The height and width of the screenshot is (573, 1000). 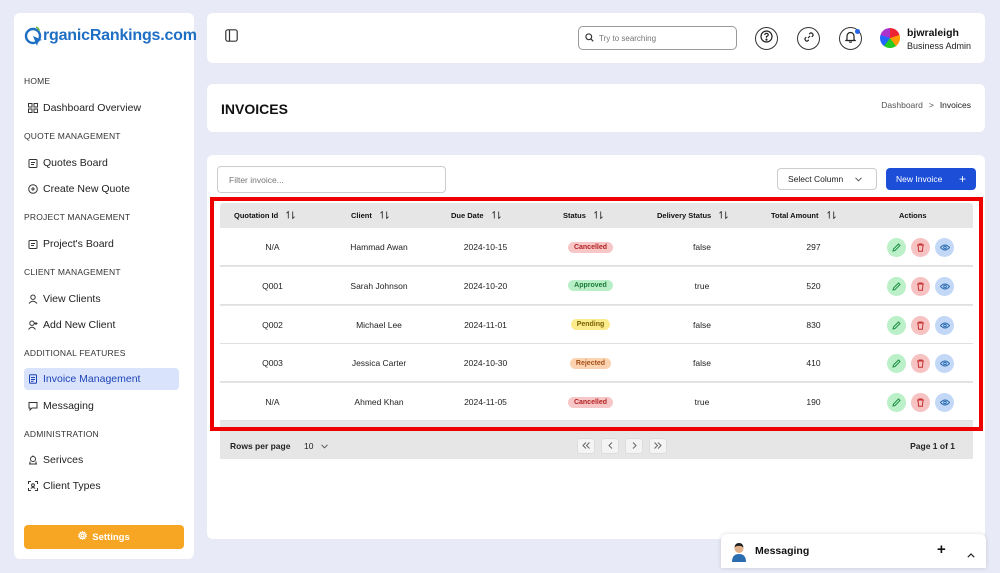 I want to click on rows-per-page-select: 10, so click(x=319, y=446).